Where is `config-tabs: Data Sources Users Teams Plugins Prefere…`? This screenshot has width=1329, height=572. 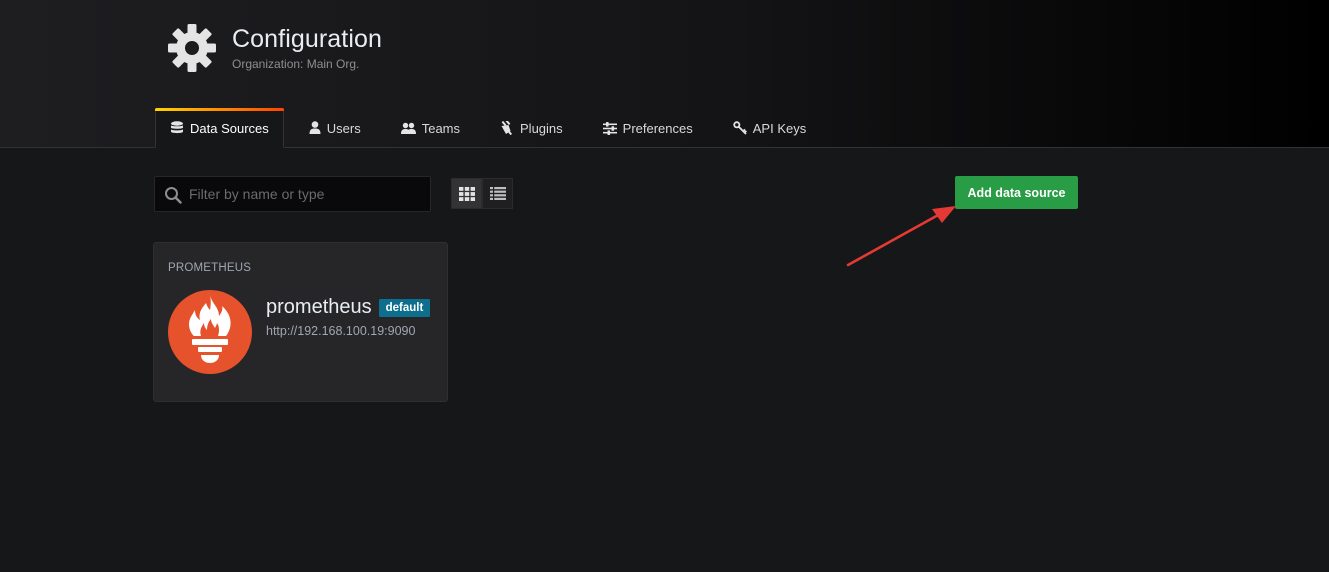
config-tabs: Data Sources Users Teams Plugins Prefere… is located at coordinates (493, 128).